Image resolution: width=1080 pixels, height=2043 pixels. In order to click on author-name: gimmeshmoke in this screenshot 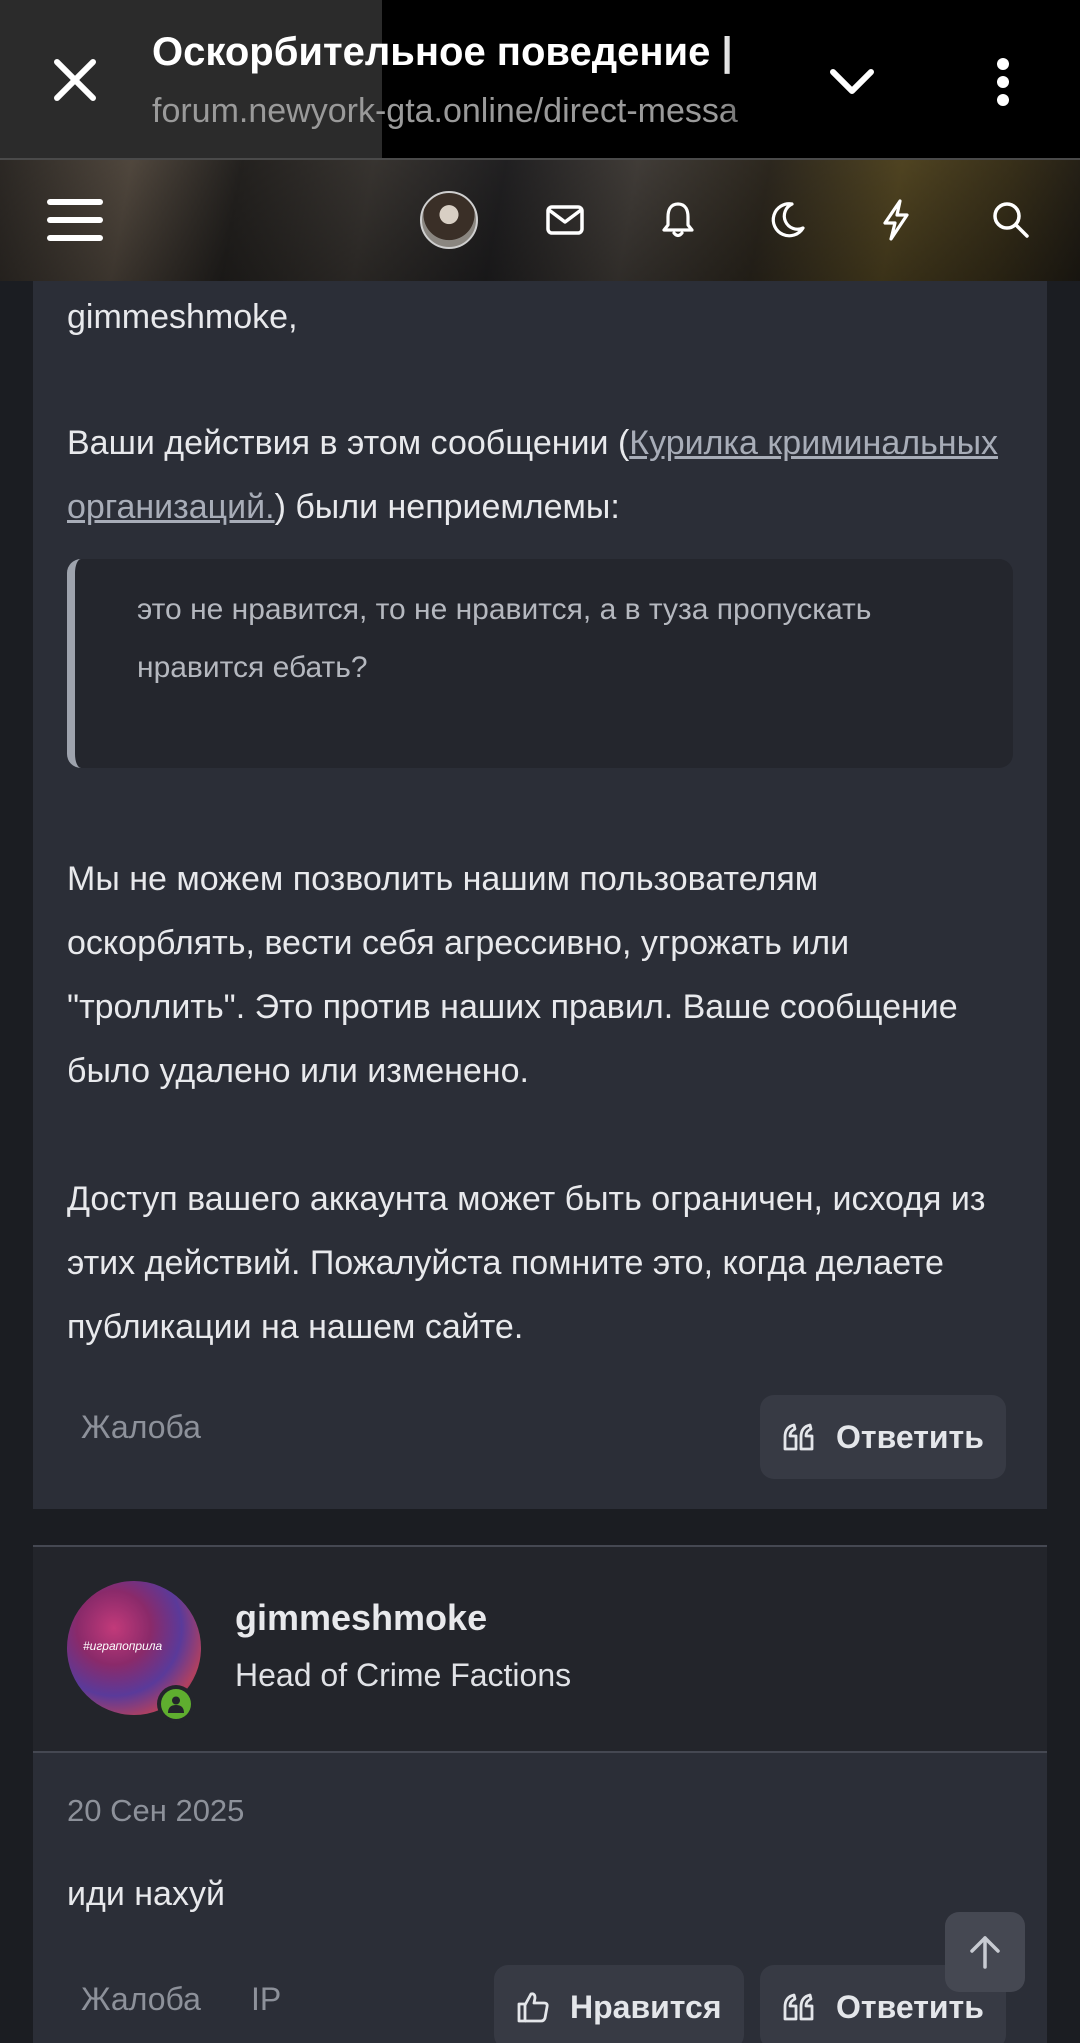, I will do `click(361, 1618)`.